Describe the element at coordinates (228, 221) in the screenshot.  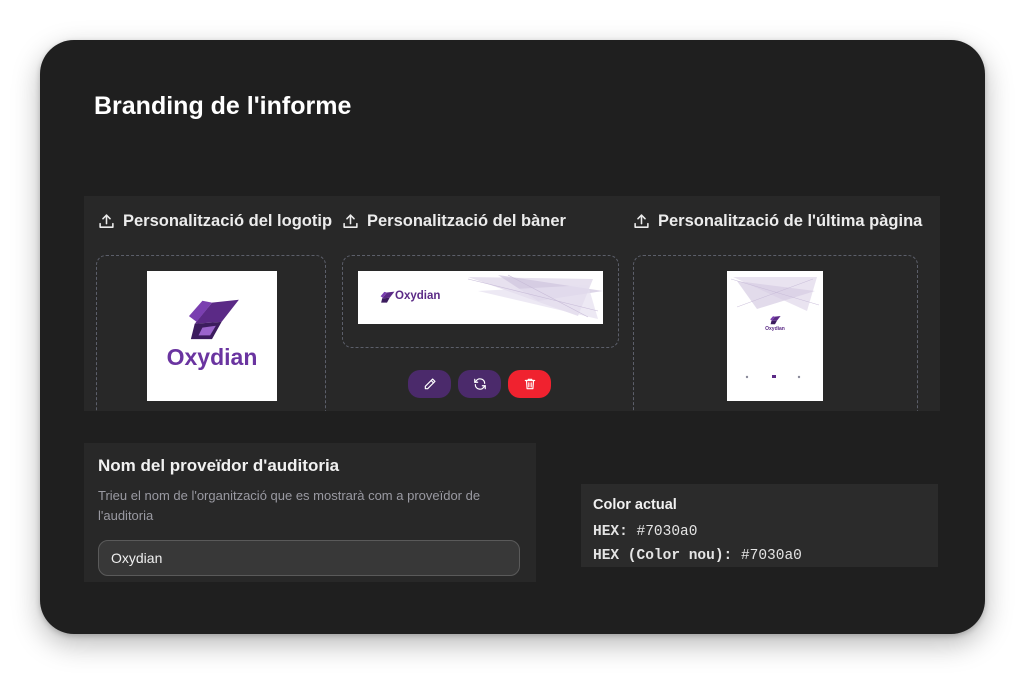
I see `logo-upload-label: Personalització del logotip` at that location.